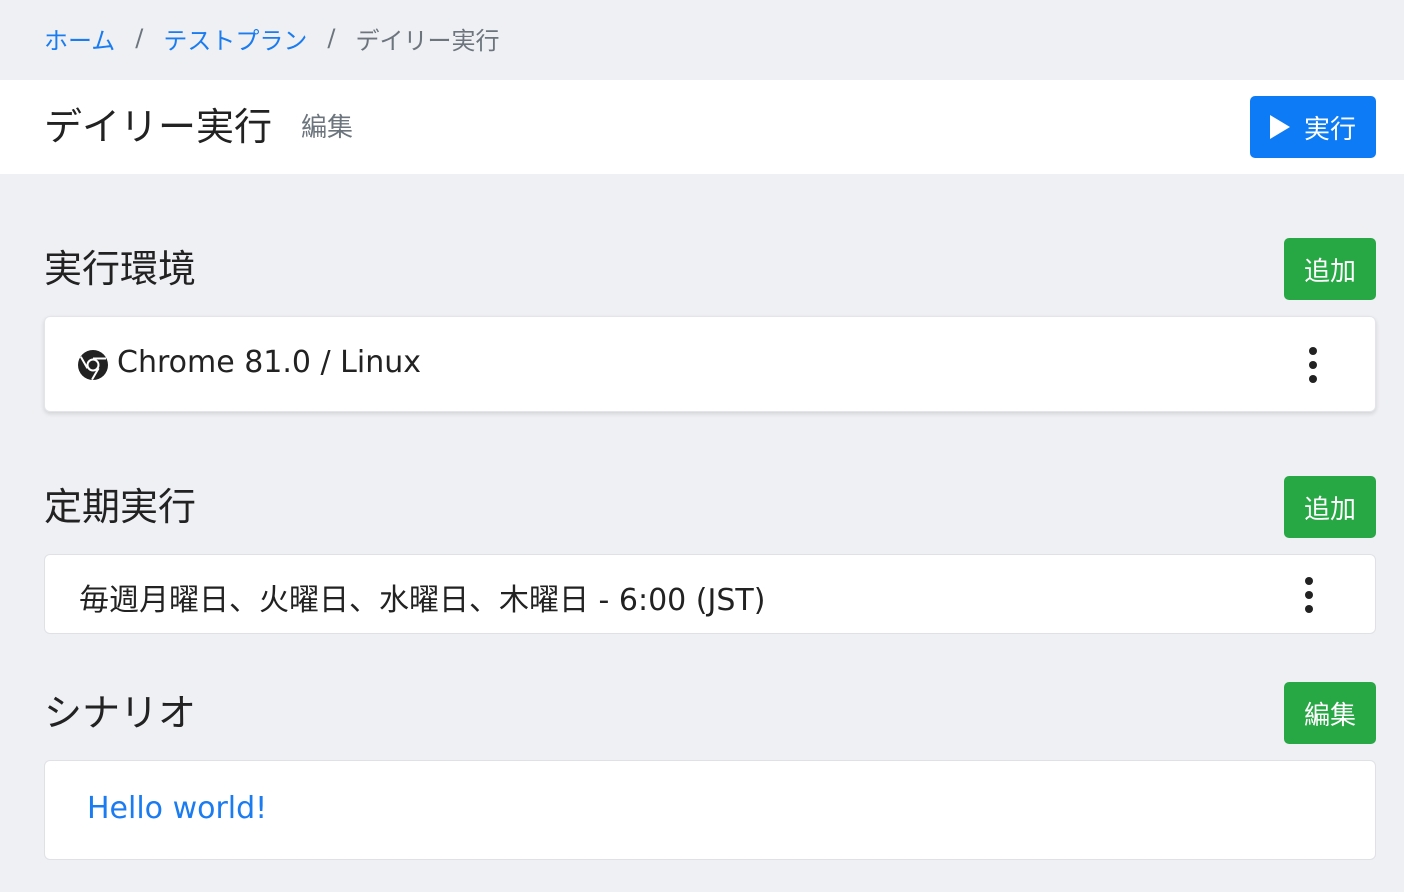 The height and width of the screenshot is (892, 1404). Describe the element at coordinates (710, 364) in the screenshot. I see `environment-card: Chrome 81.0 / Linux` at that location.